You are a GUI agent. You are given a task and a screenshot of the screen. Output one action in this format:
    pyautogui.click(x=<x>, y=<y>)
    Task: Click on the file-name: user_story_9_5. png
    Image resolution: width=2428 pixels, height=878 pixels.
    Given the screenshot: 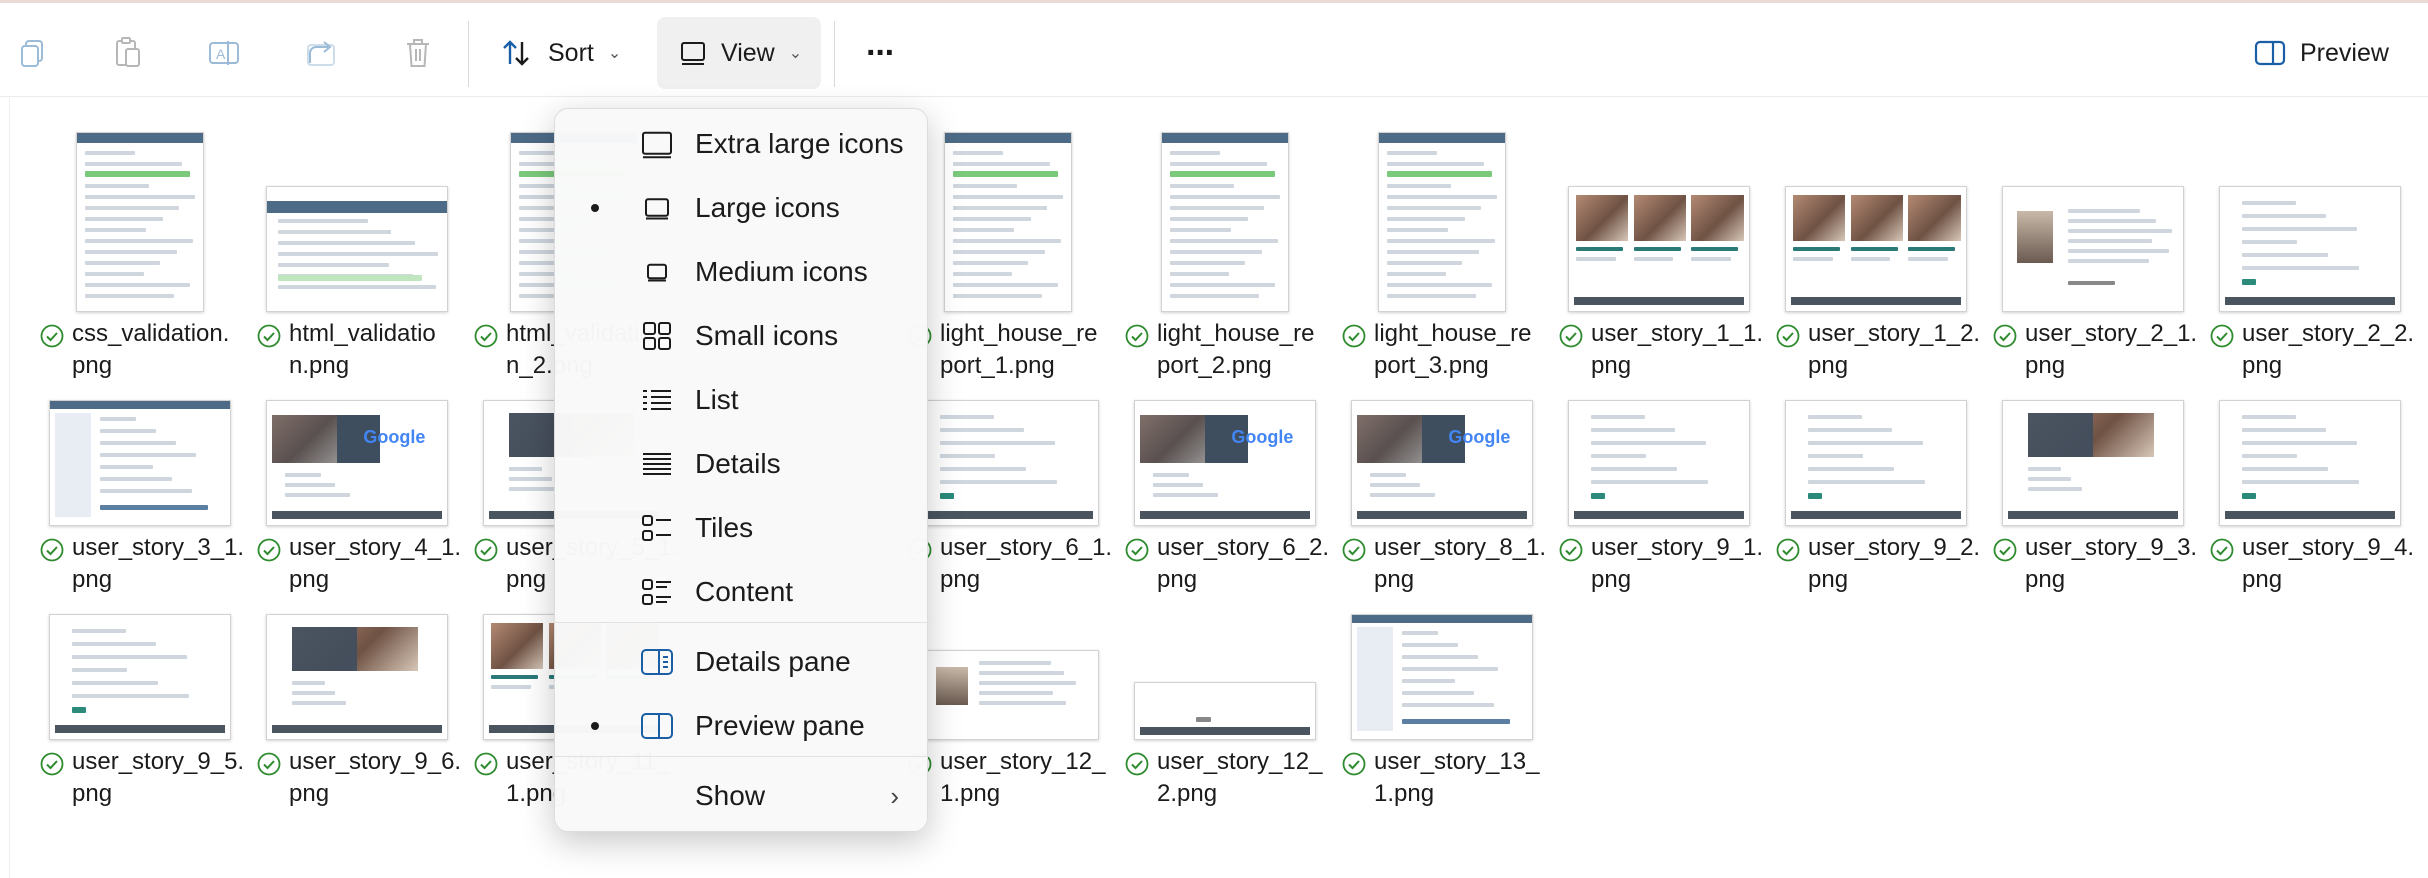 What is the action you would take?
    pyautogui.click(x=158, y=777)
    